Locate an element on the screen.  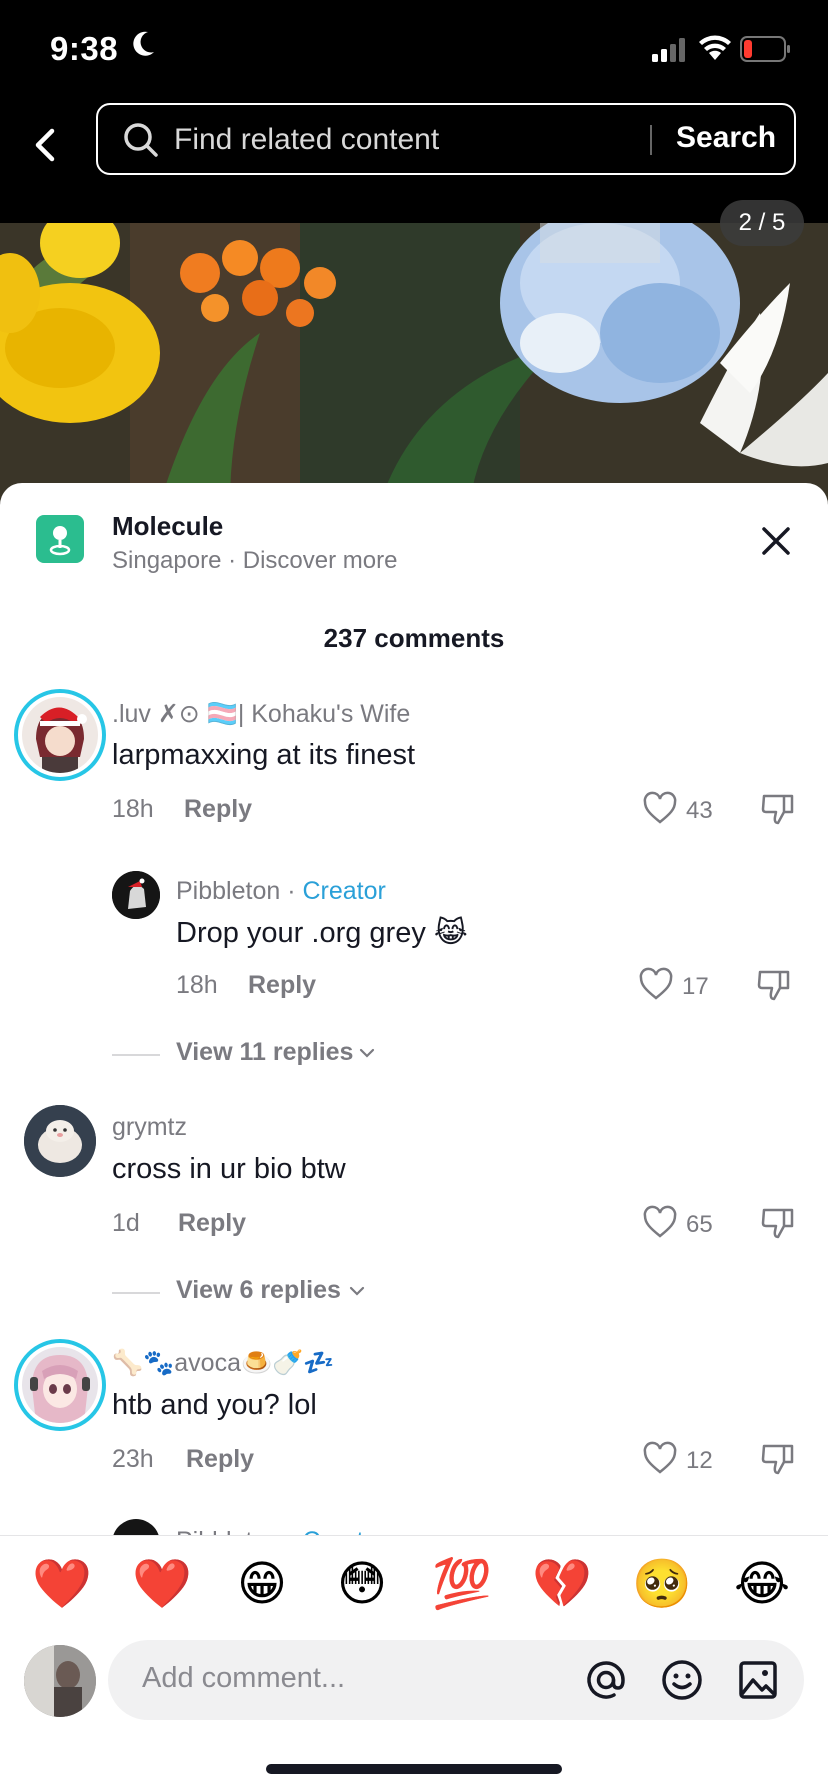
status-time: 9:38 is located at coordinates (84, 48).